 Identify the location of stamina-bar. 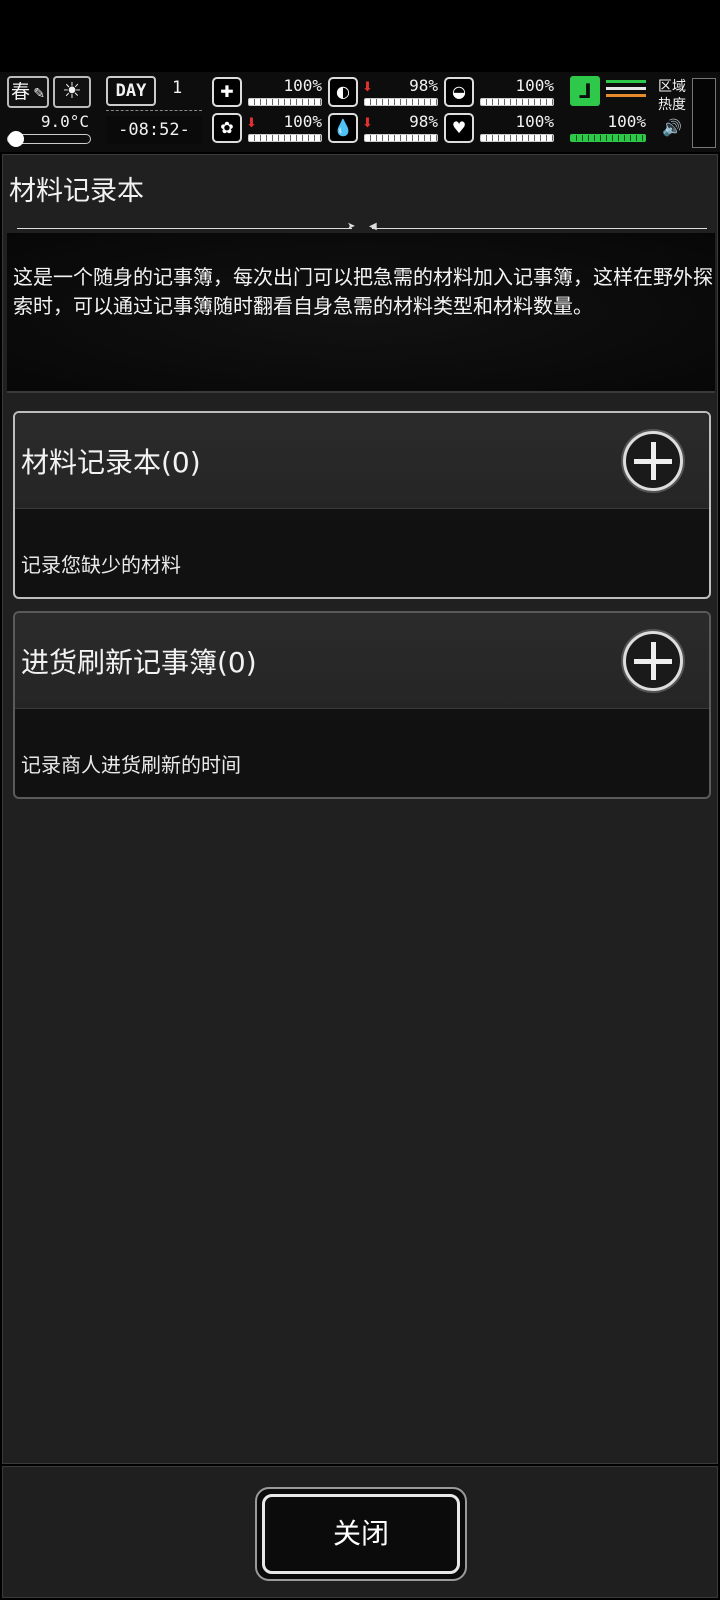
(608, 138).